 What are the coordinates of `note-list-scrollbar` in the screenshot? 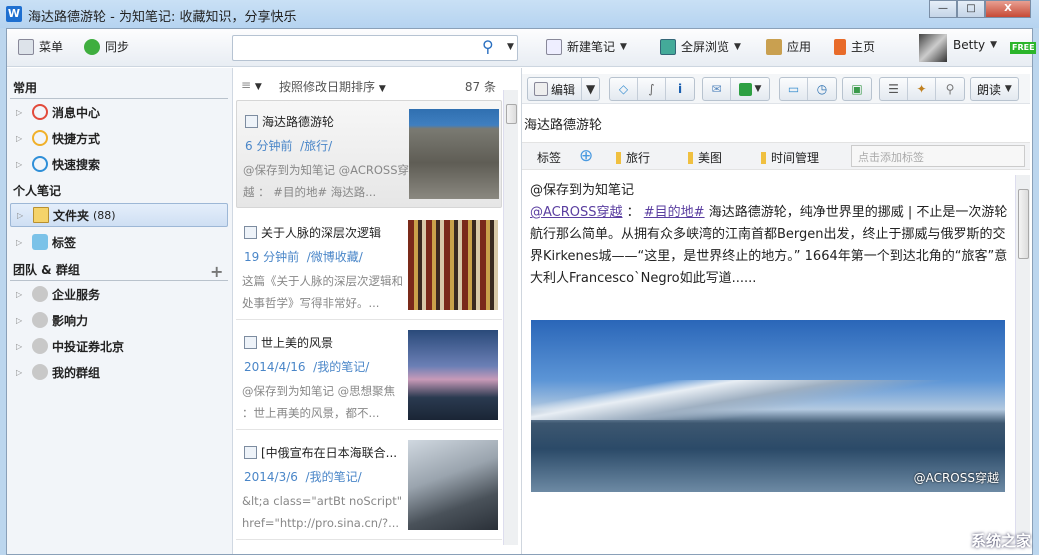 It's located at (510, 317).